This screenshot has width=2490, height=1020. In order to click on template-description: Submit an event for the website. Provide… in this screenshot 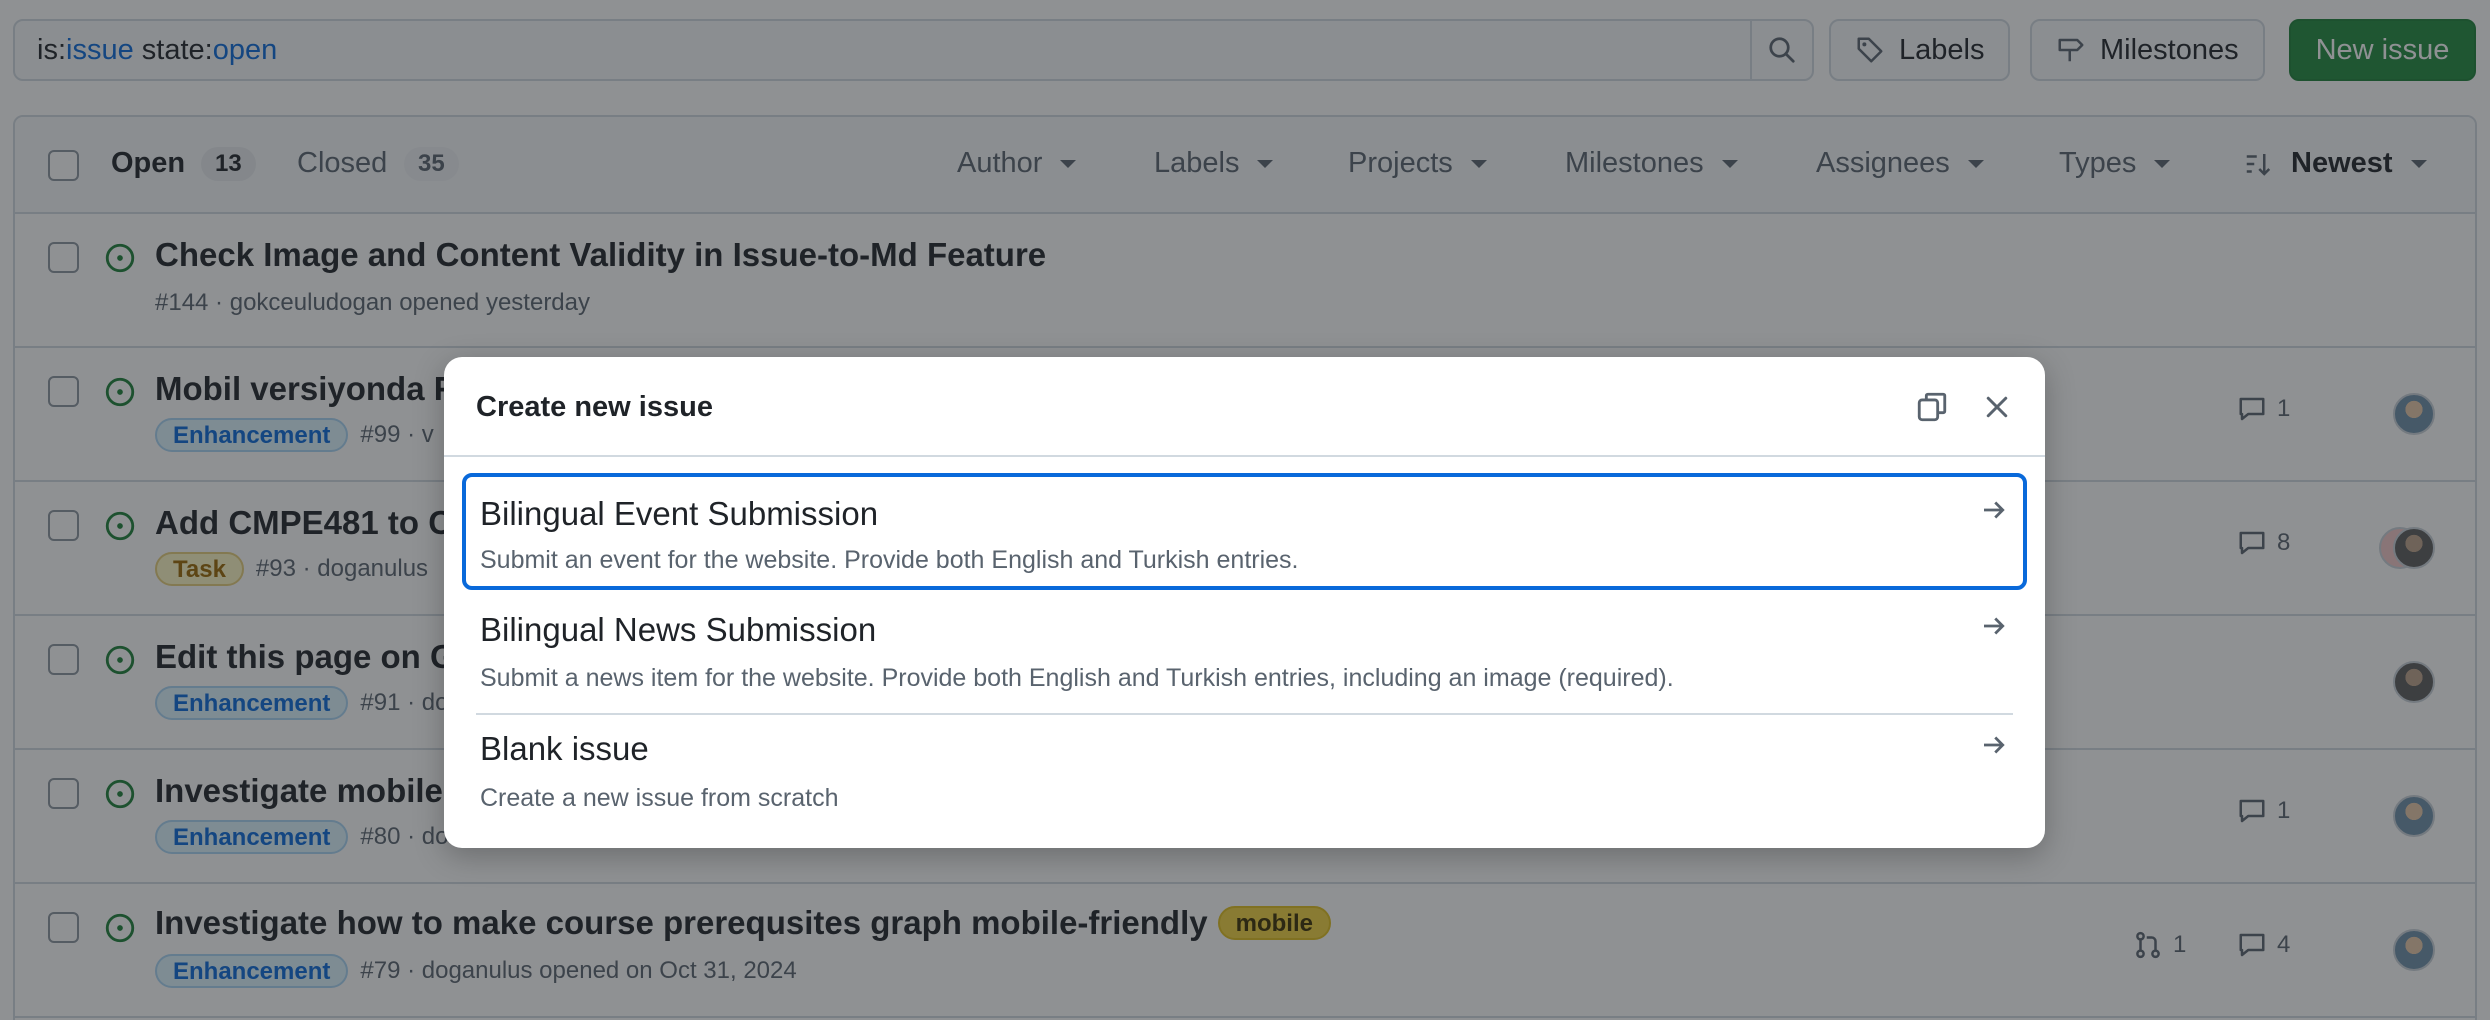, I will do `click(889, 560)`.